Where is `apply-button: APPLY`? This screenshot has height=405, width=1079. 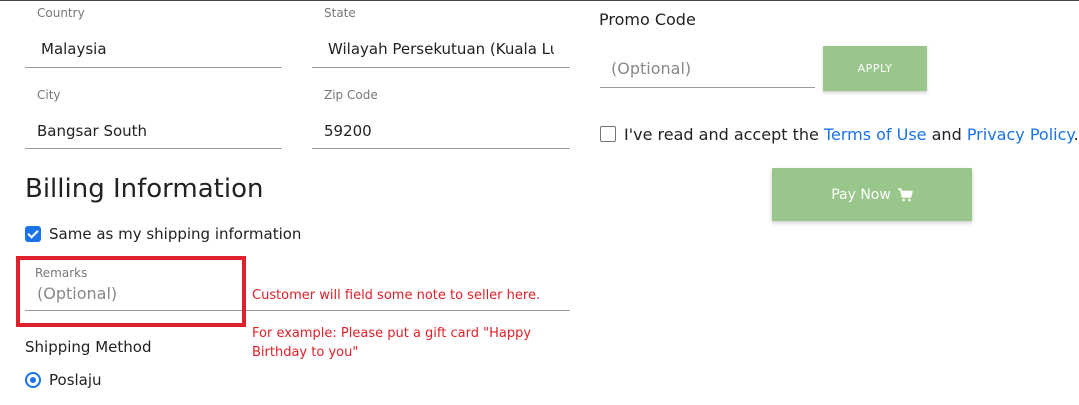
apply-button: APPLY is located at coordinates (875, 68).